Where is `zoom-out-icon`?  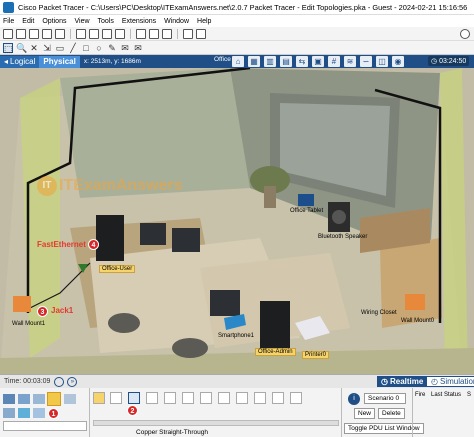
zoom-out-icon is located at coordinates (167, 33).